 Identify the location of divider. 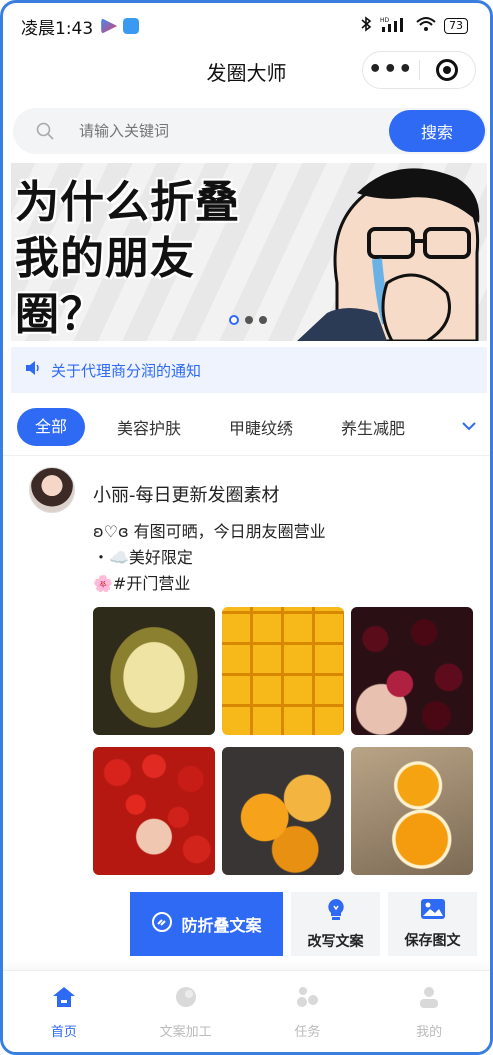
(246, 455).